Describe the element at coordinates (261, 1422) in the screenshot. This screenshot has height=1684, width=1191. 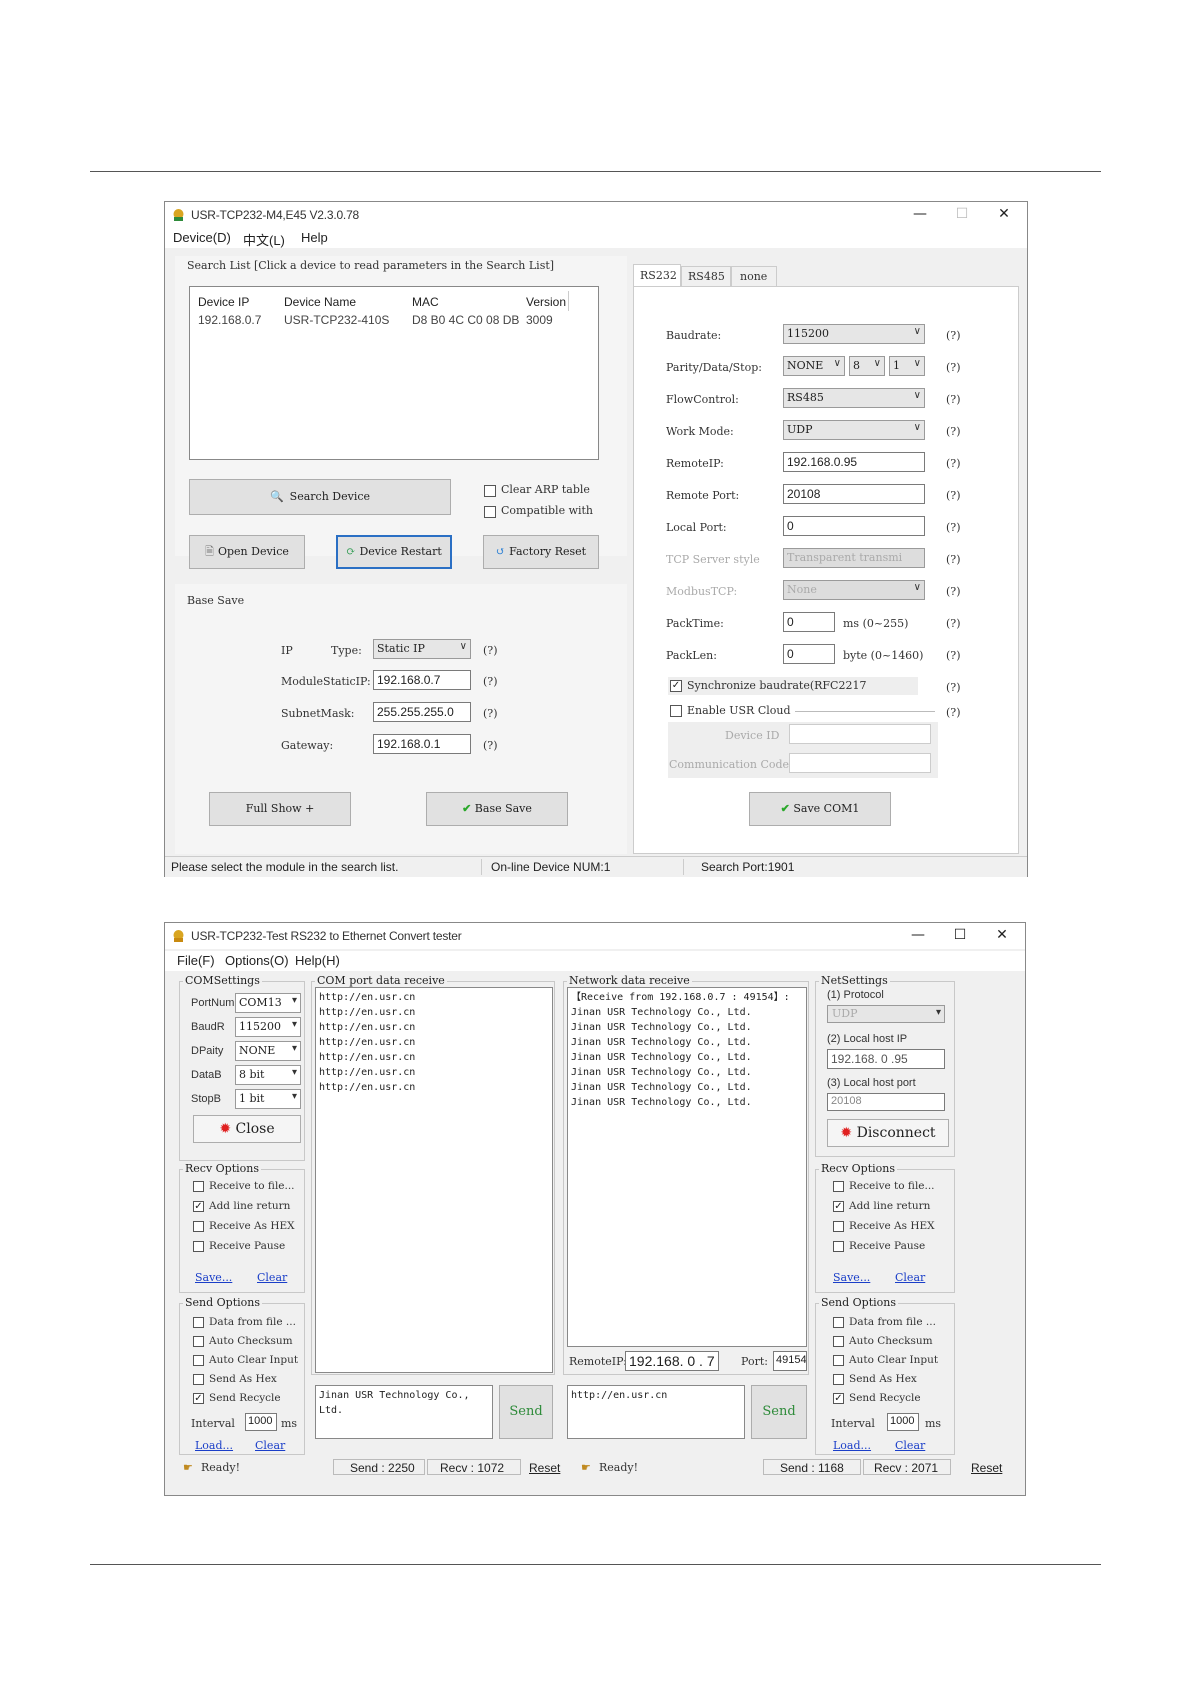
I see `com-interval-input: 1000` at that location.